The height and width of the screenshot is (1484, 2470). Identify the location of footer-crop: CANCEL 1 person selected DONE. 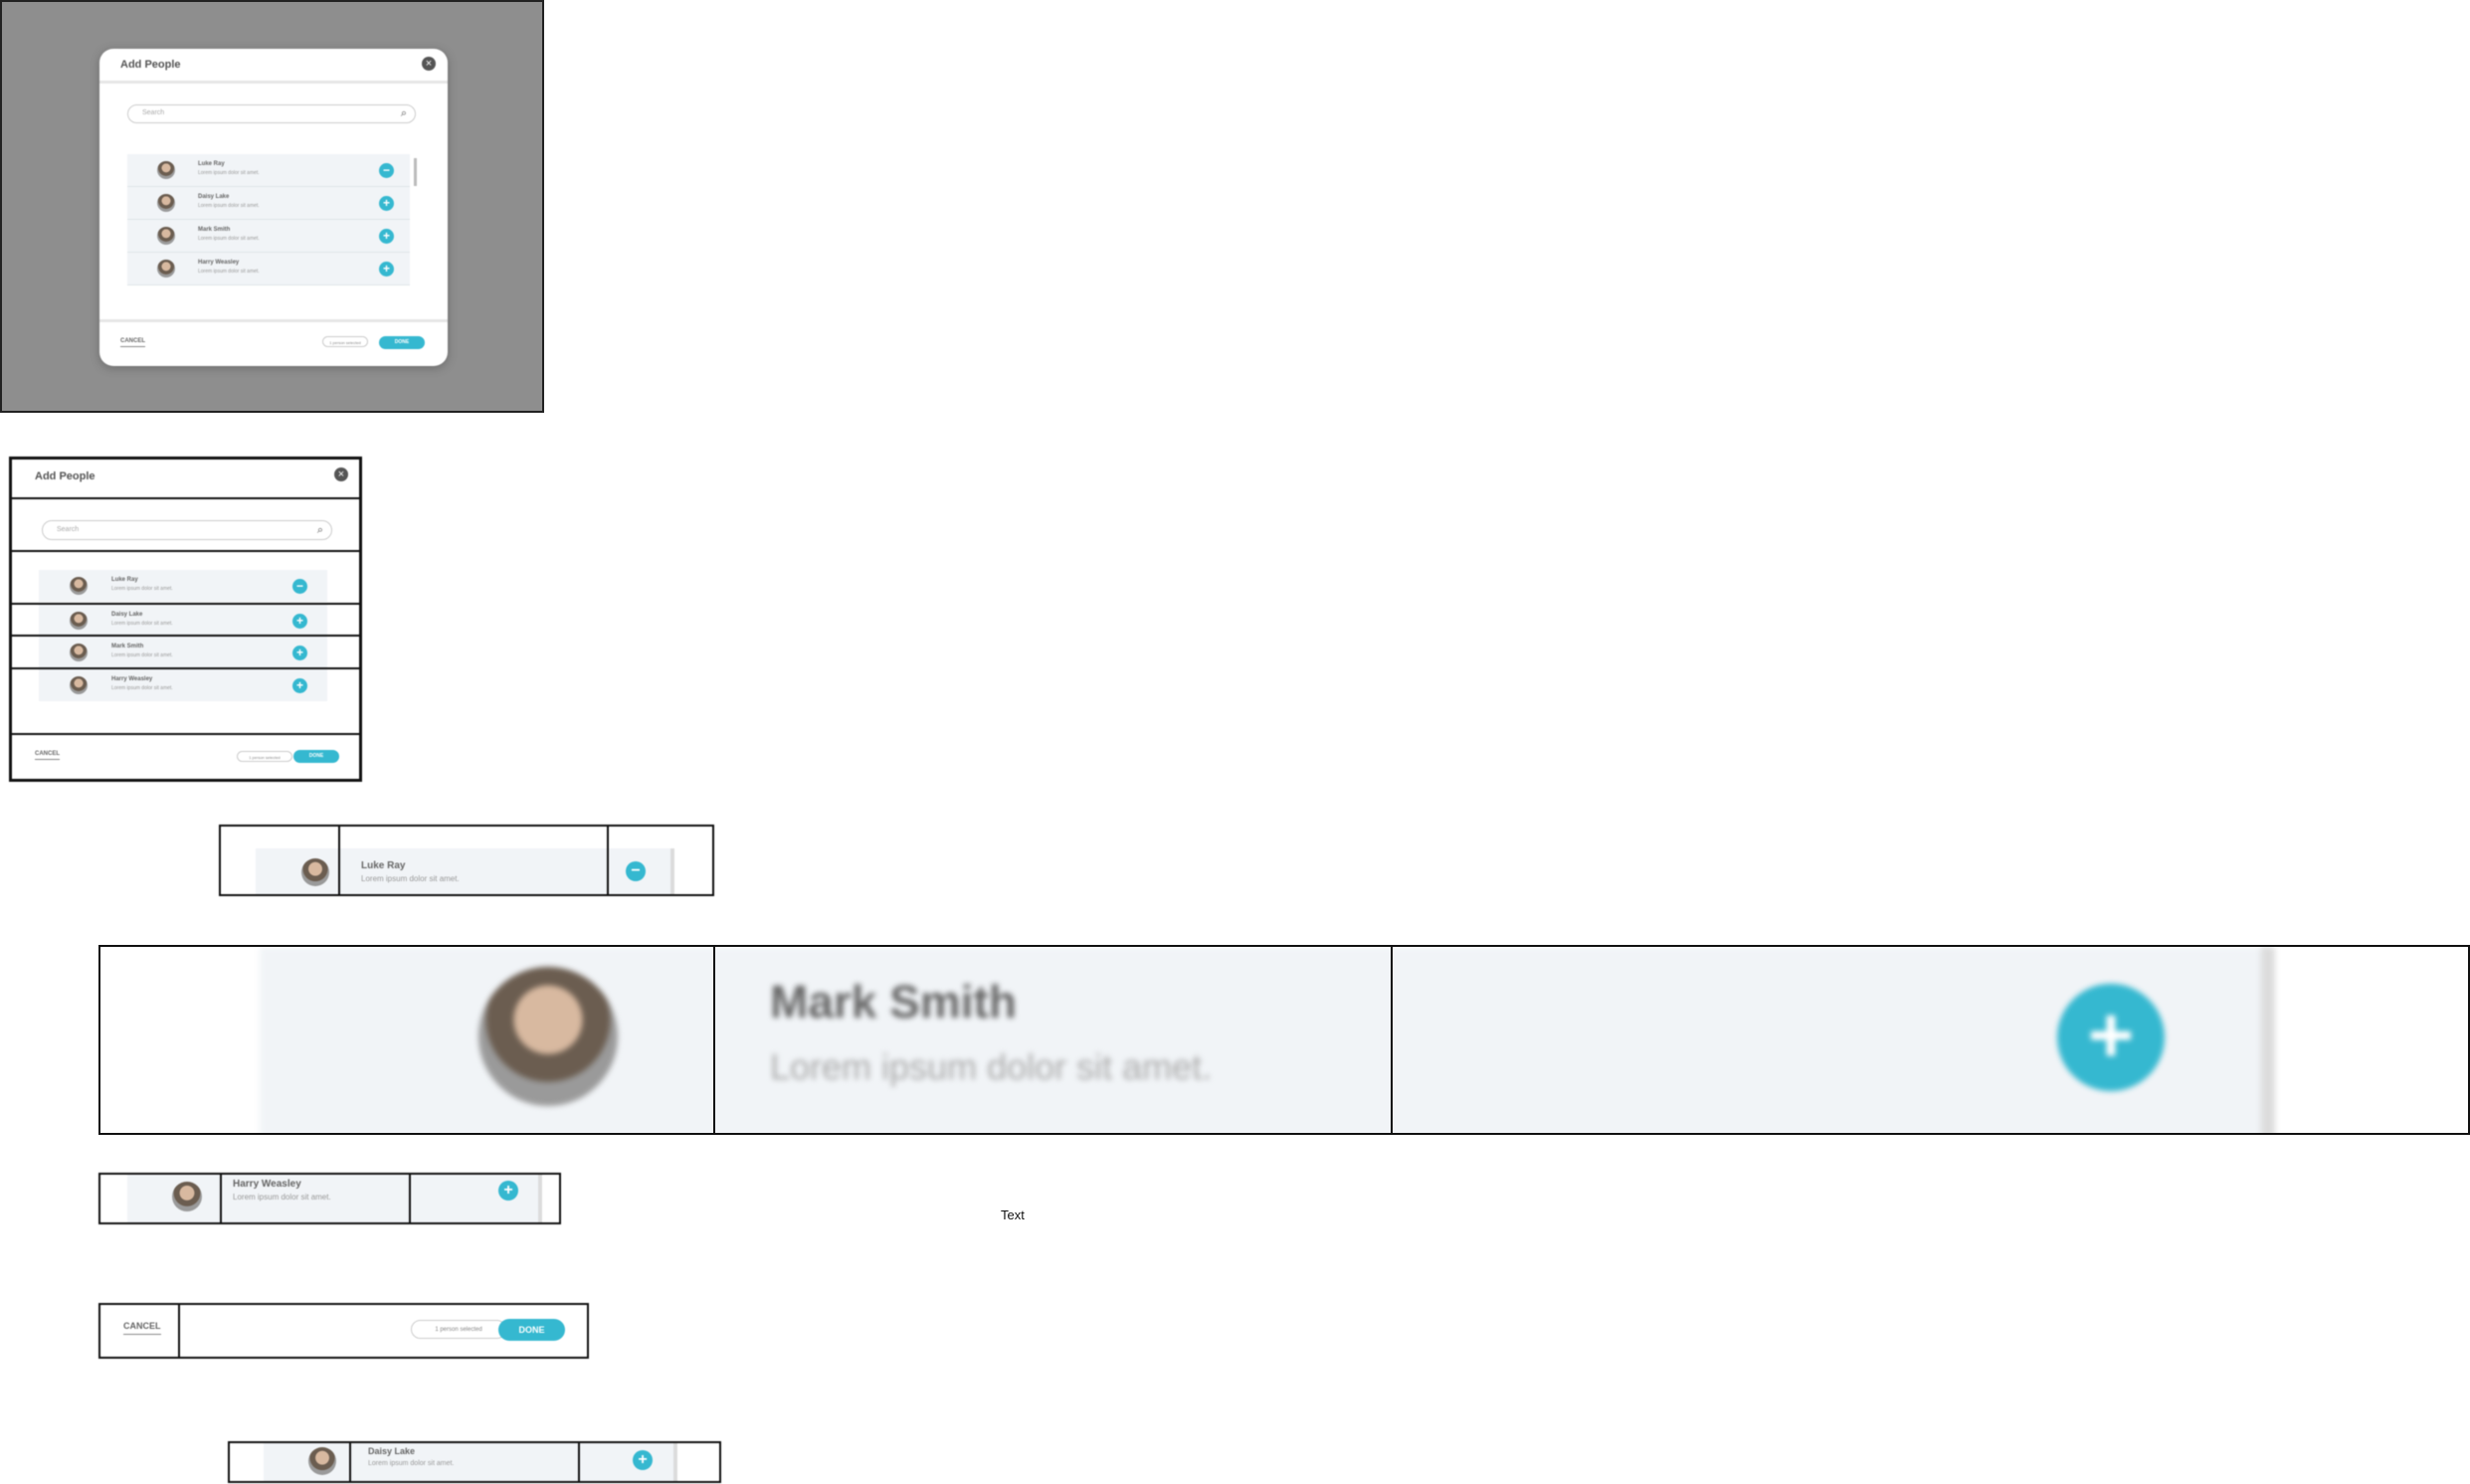
(343, 1331).